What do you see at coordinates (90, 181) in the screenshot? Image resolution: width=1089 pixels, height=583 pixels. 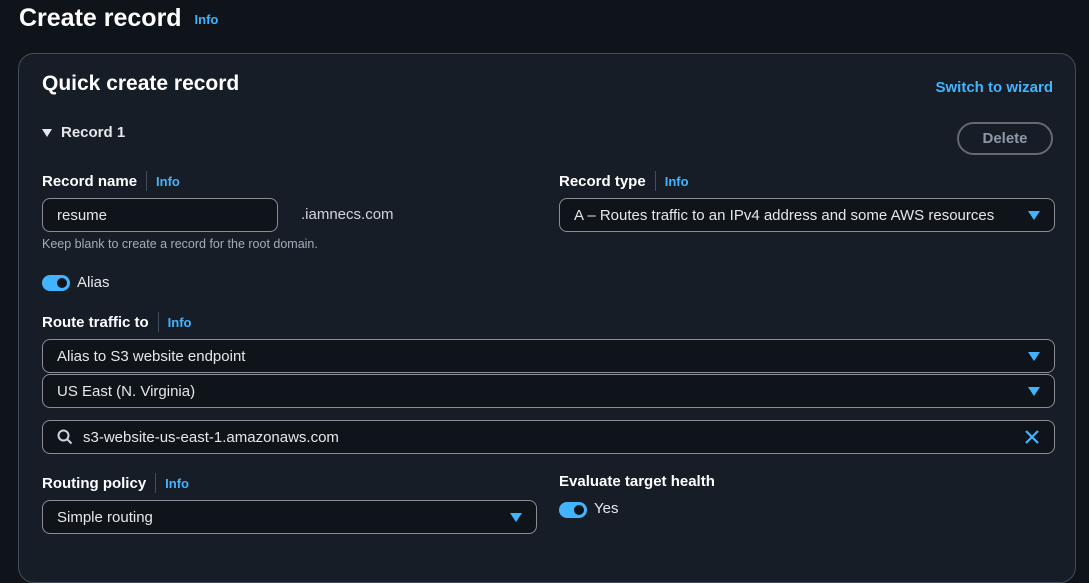 I see `record-name-label-text: Record name` at bounding box center [90, 181].